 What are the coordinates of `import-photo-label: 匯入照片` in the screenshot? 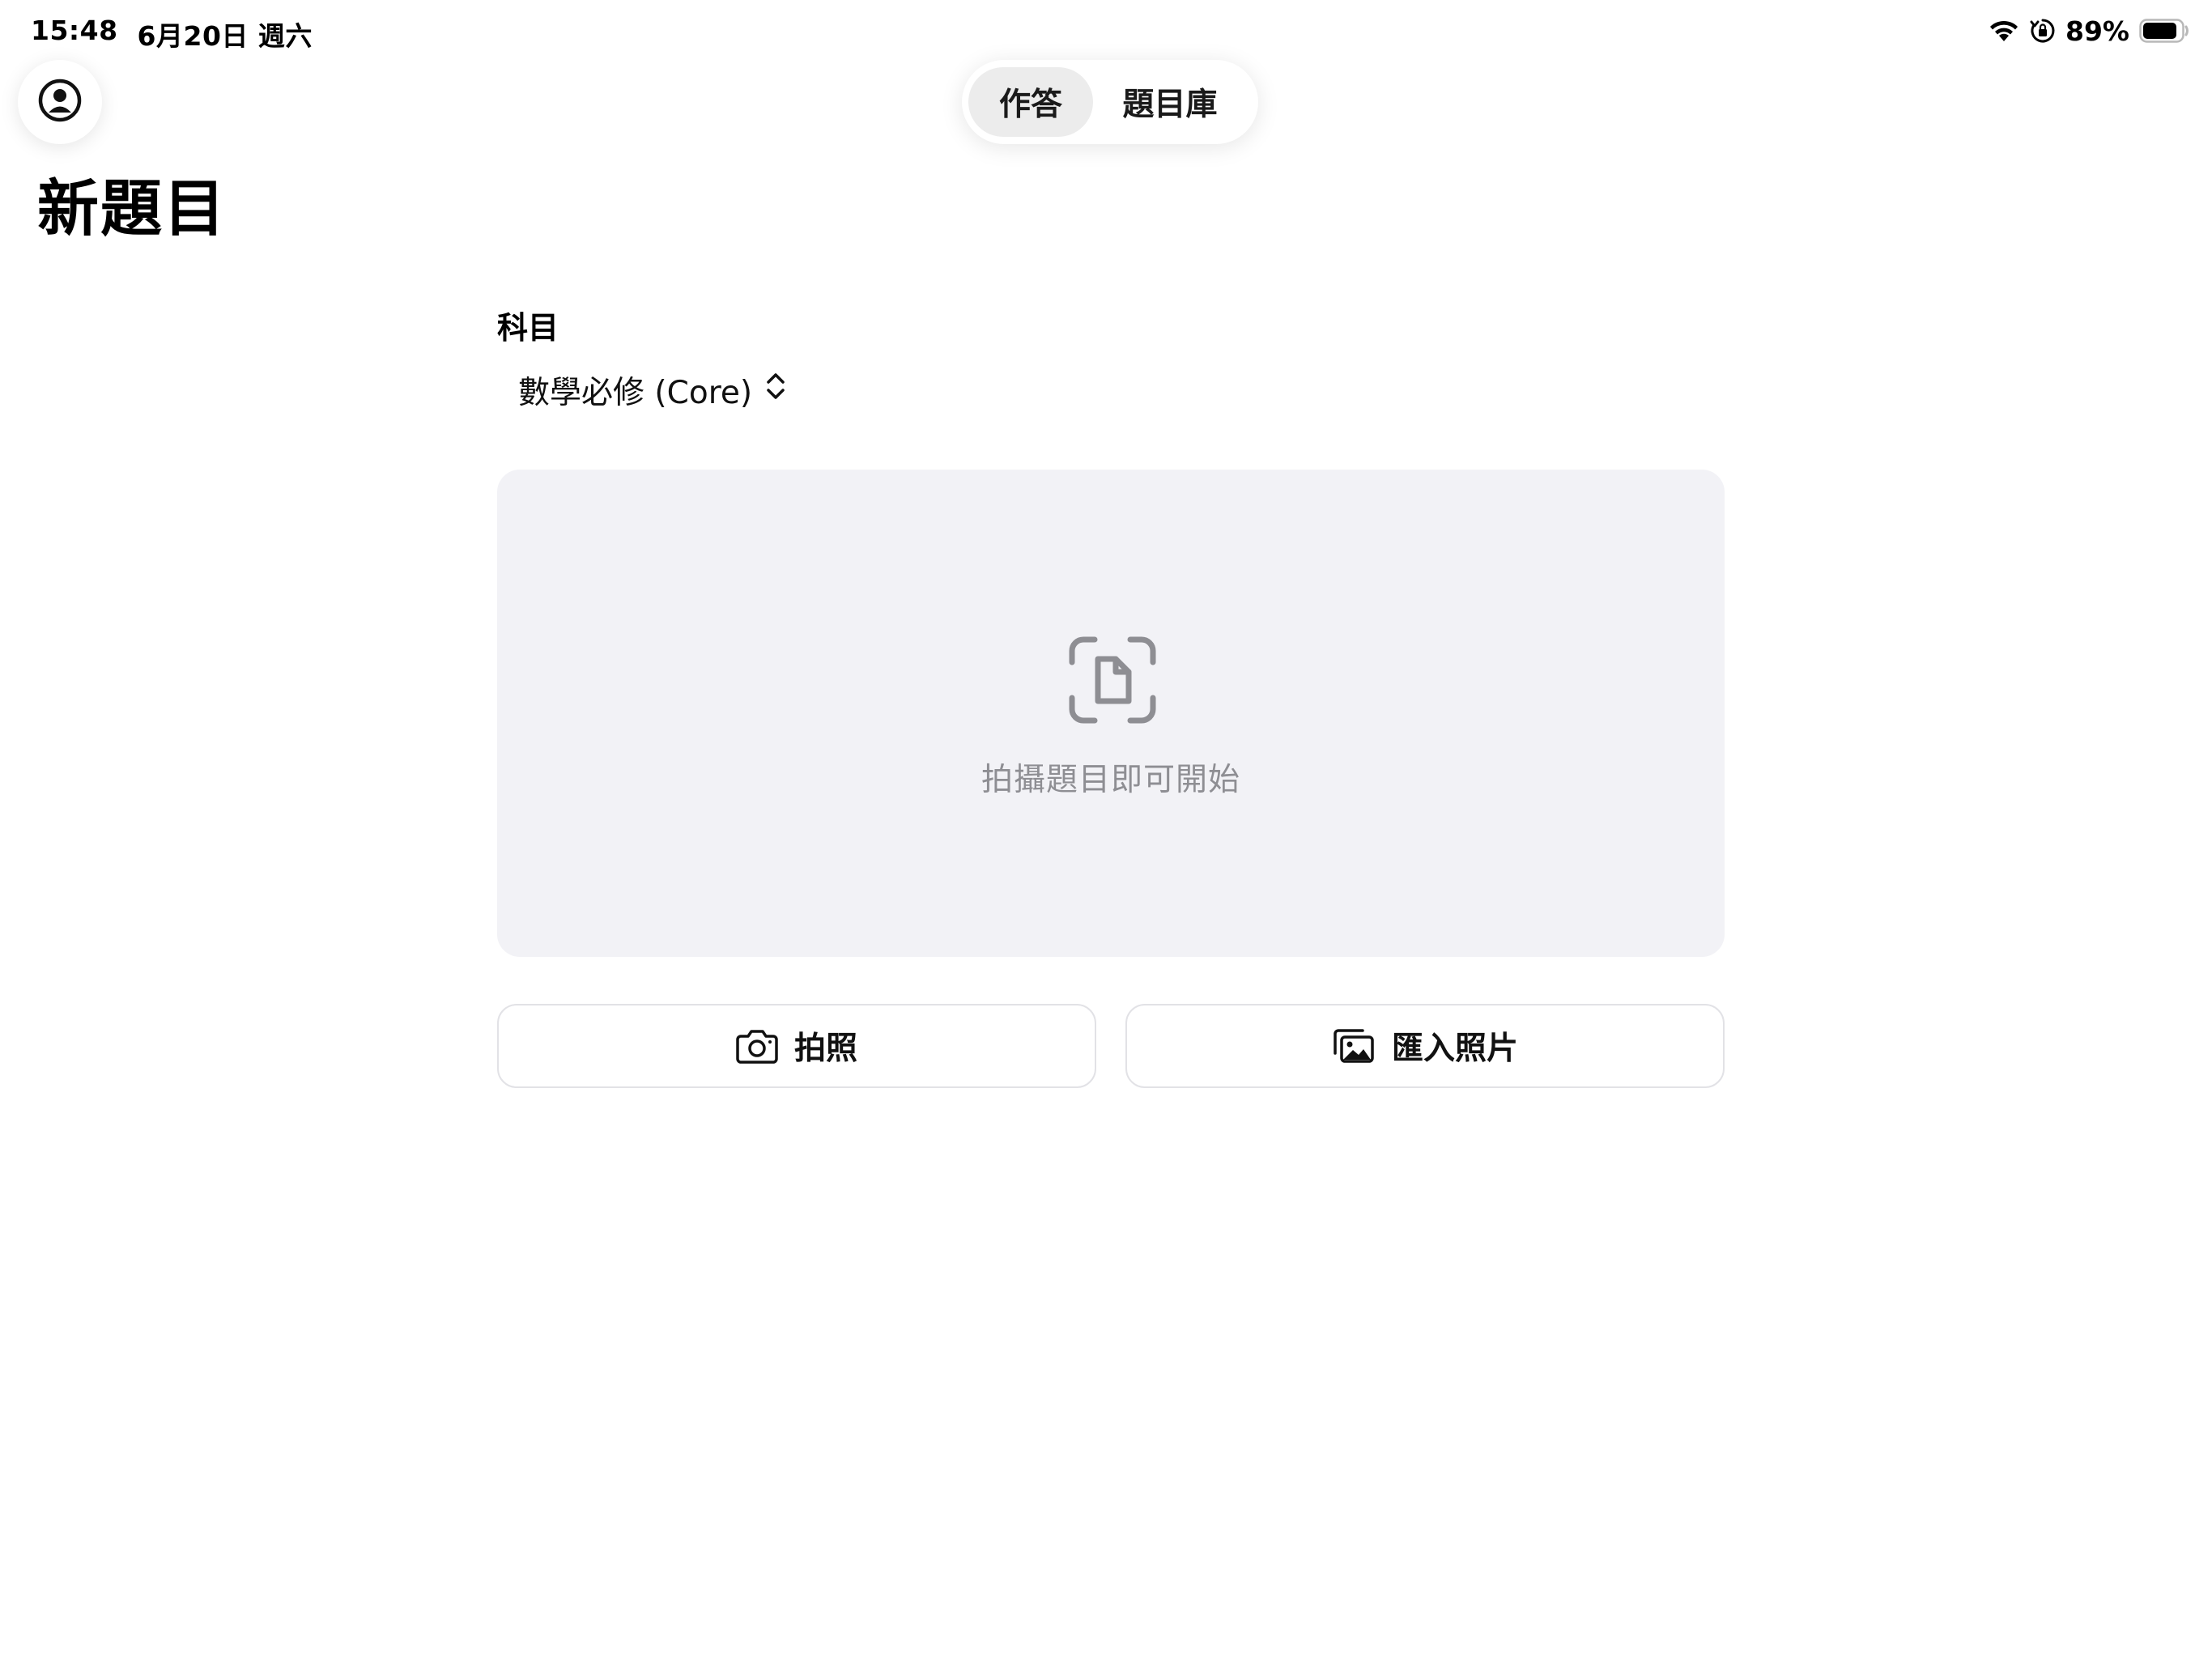 It's located at (1455, 1049).